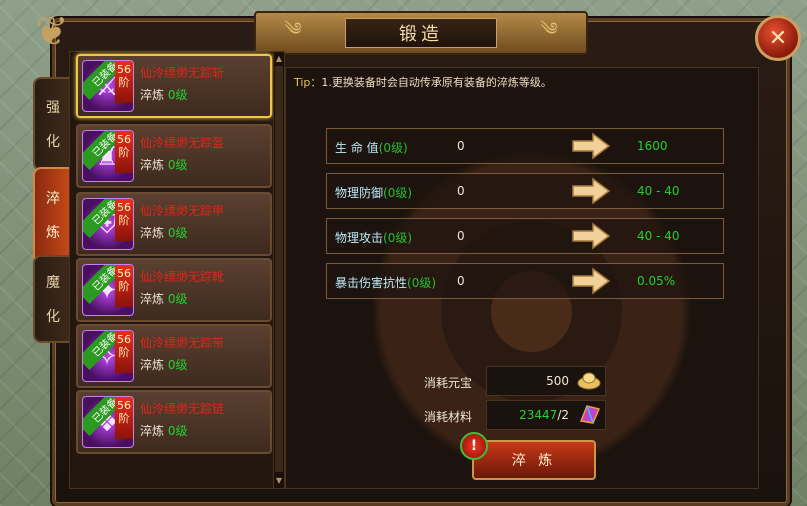 This screenshot has height=506, width=807. Describe the element at coordinates (182, 211) in the screenshot. I see `item-name: 仙泠缥缈无踪甲` at that location.